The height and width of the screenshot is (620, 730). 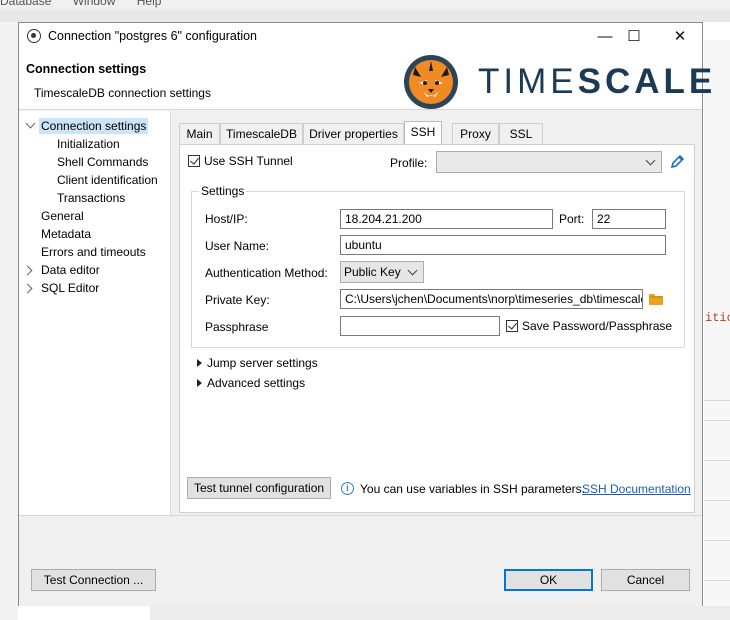 What do you see at coordinates (440, 613) in the screenshot?
I see `background-bottom-bar` at bounding box center [440, 613].